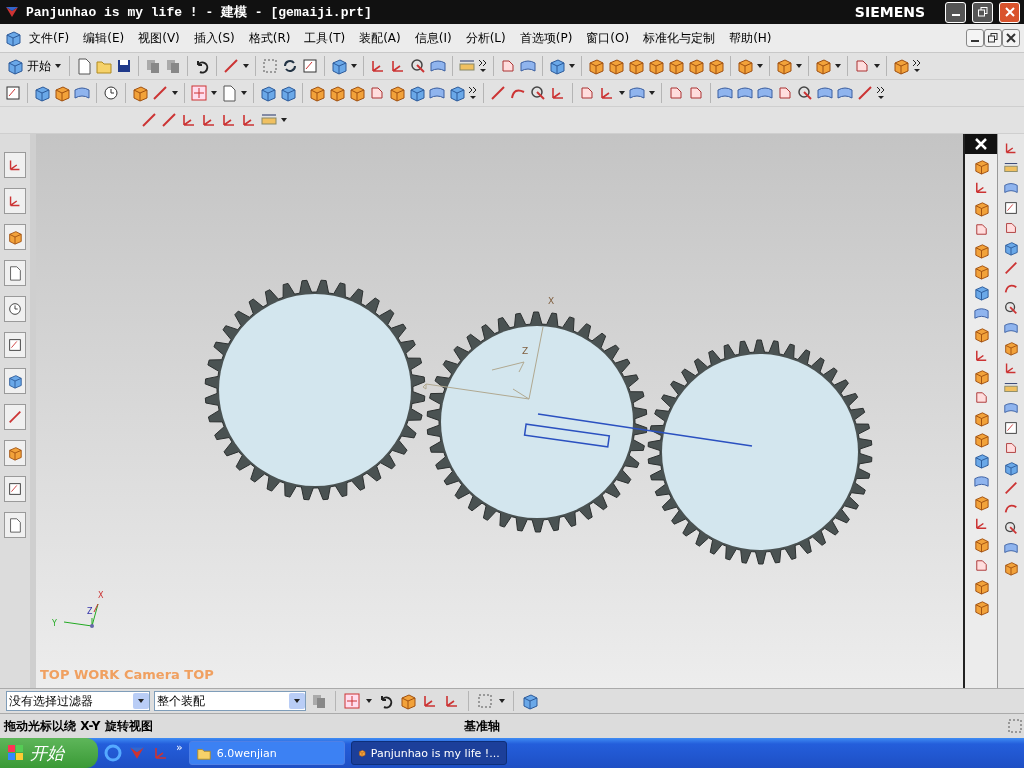 This screenshot has height=768, width=1024. What do you see at coordinates (179, 747) in the screenshot?
I see `overflow-chevron: »` at bounding box center [179, 747].